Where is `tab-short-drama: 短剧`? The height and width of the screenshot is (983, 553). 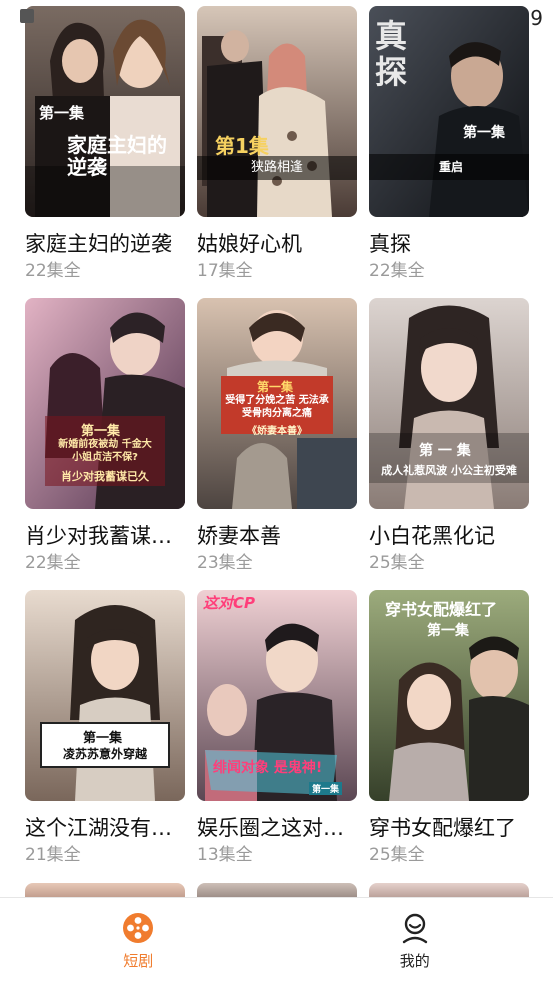 tab-short-drama: 短剧 is located at coordinates (138, 940).